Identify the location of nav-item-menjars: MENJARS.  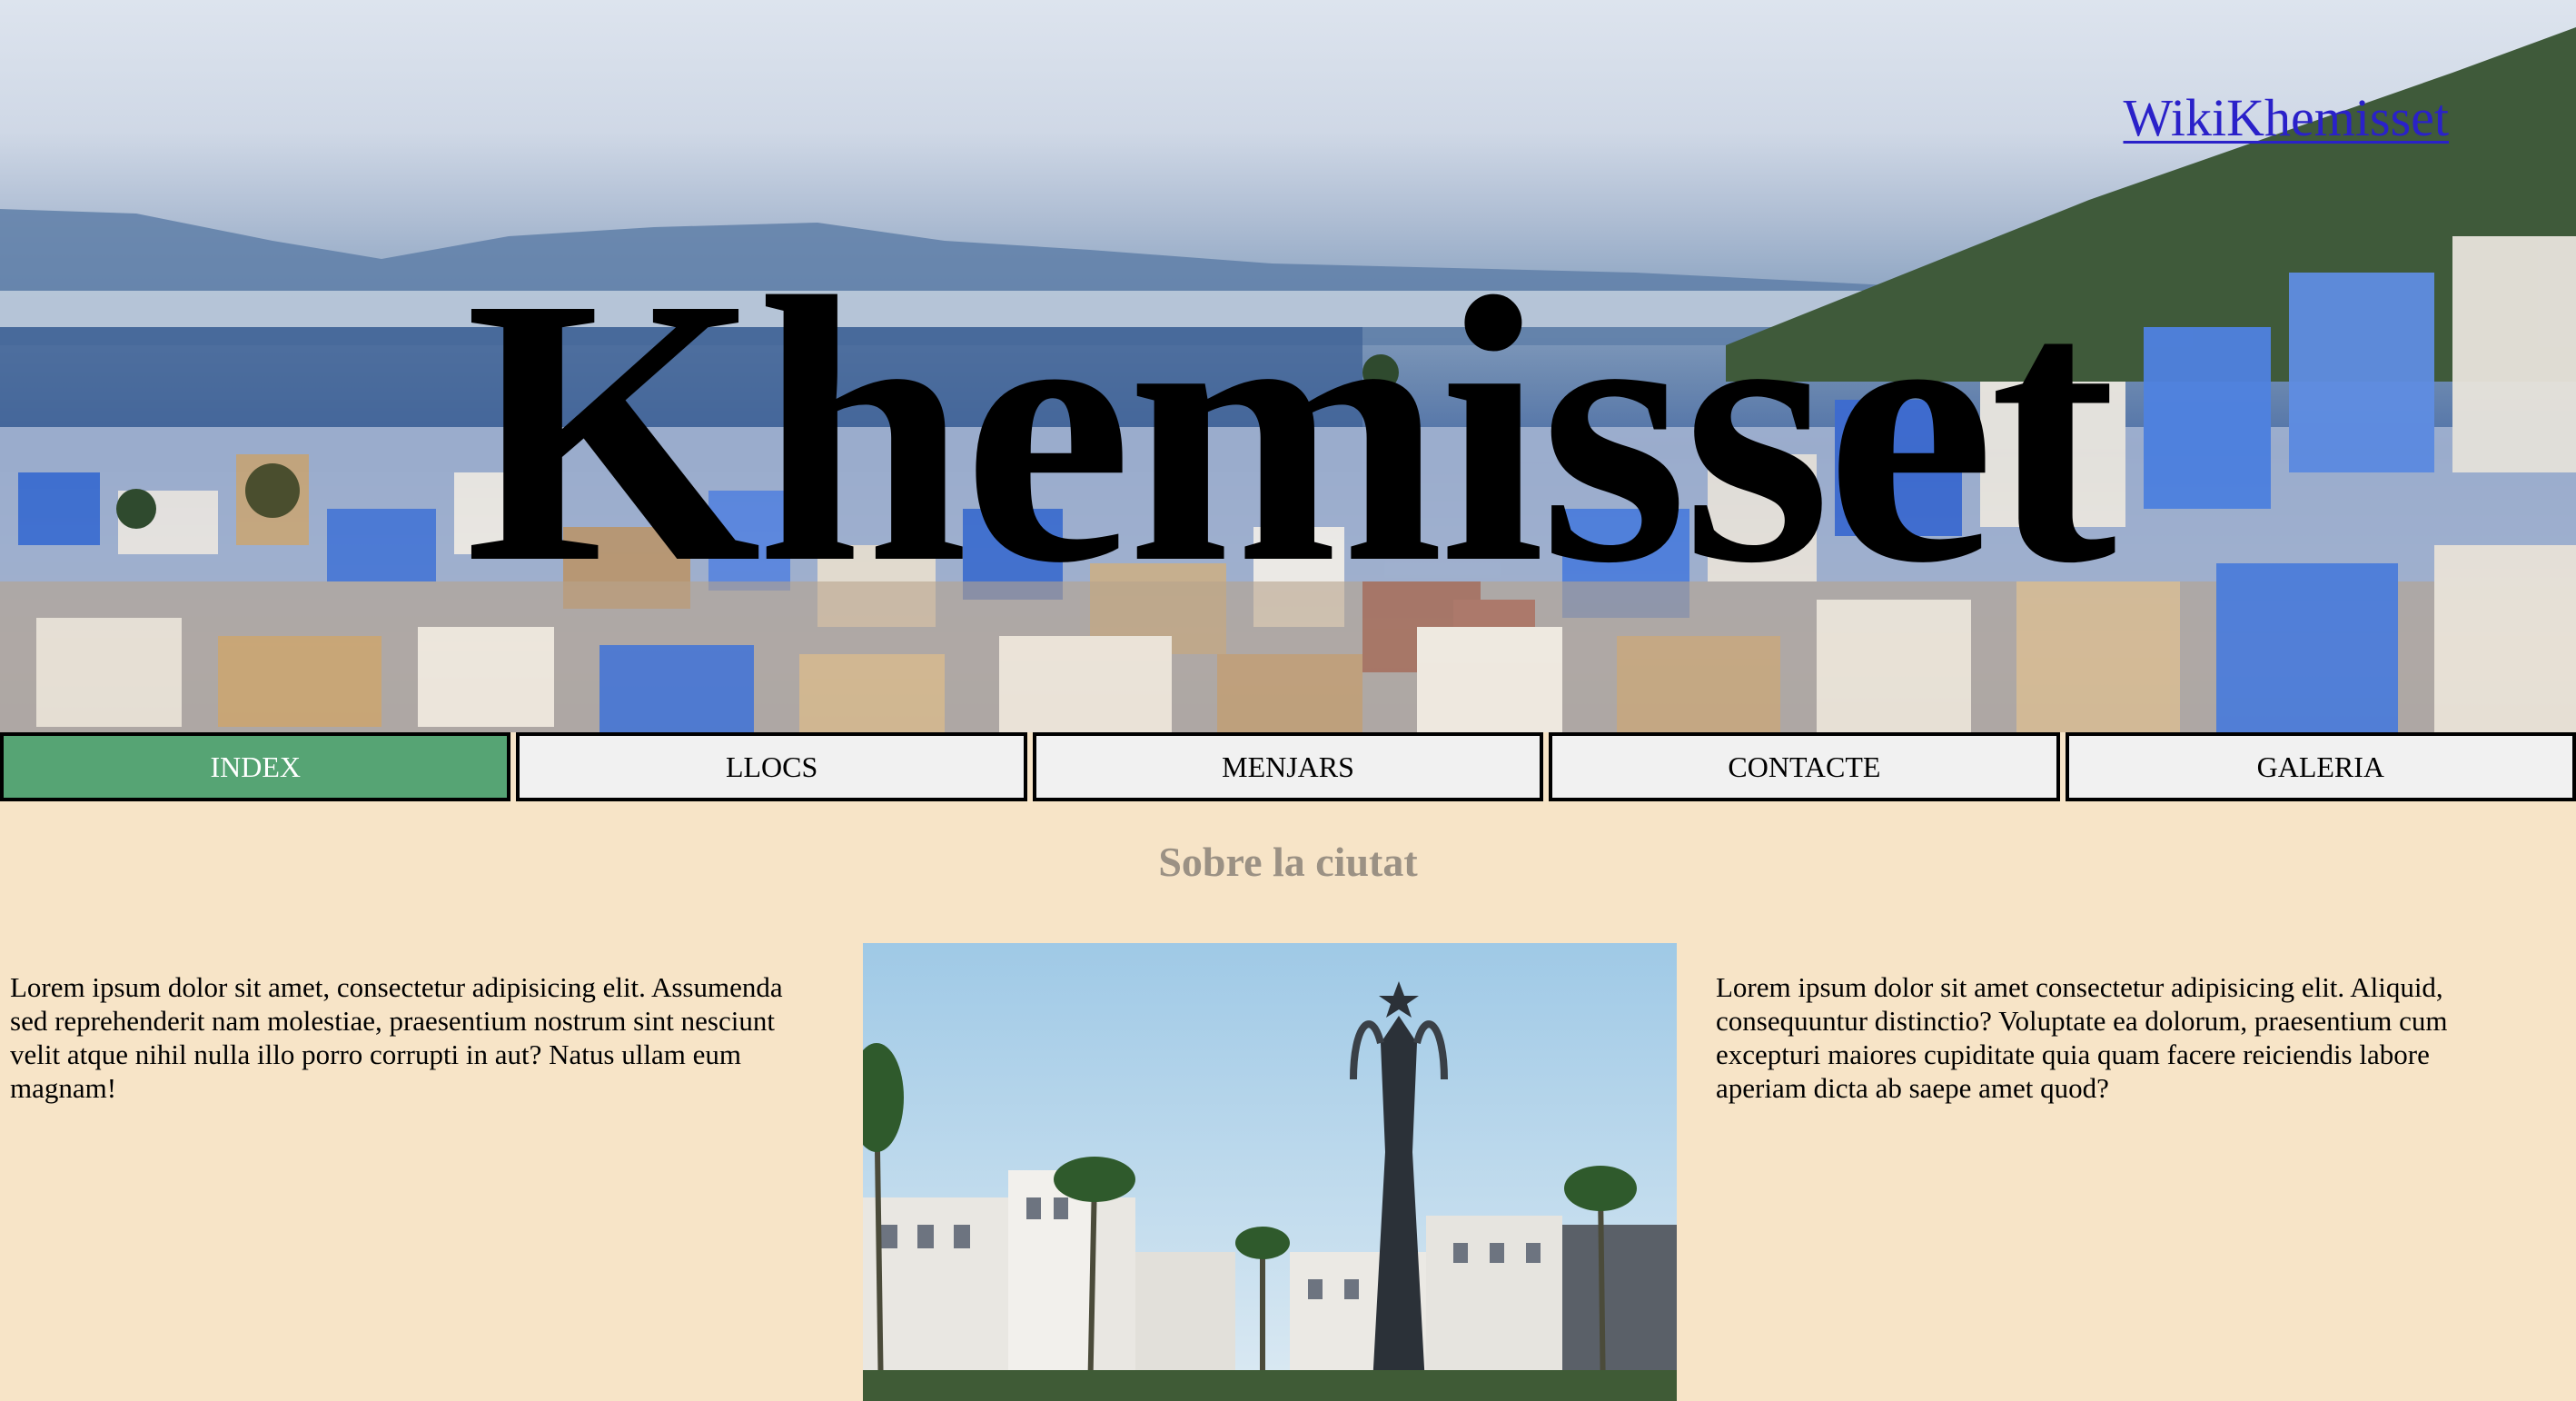
(1288, 766).